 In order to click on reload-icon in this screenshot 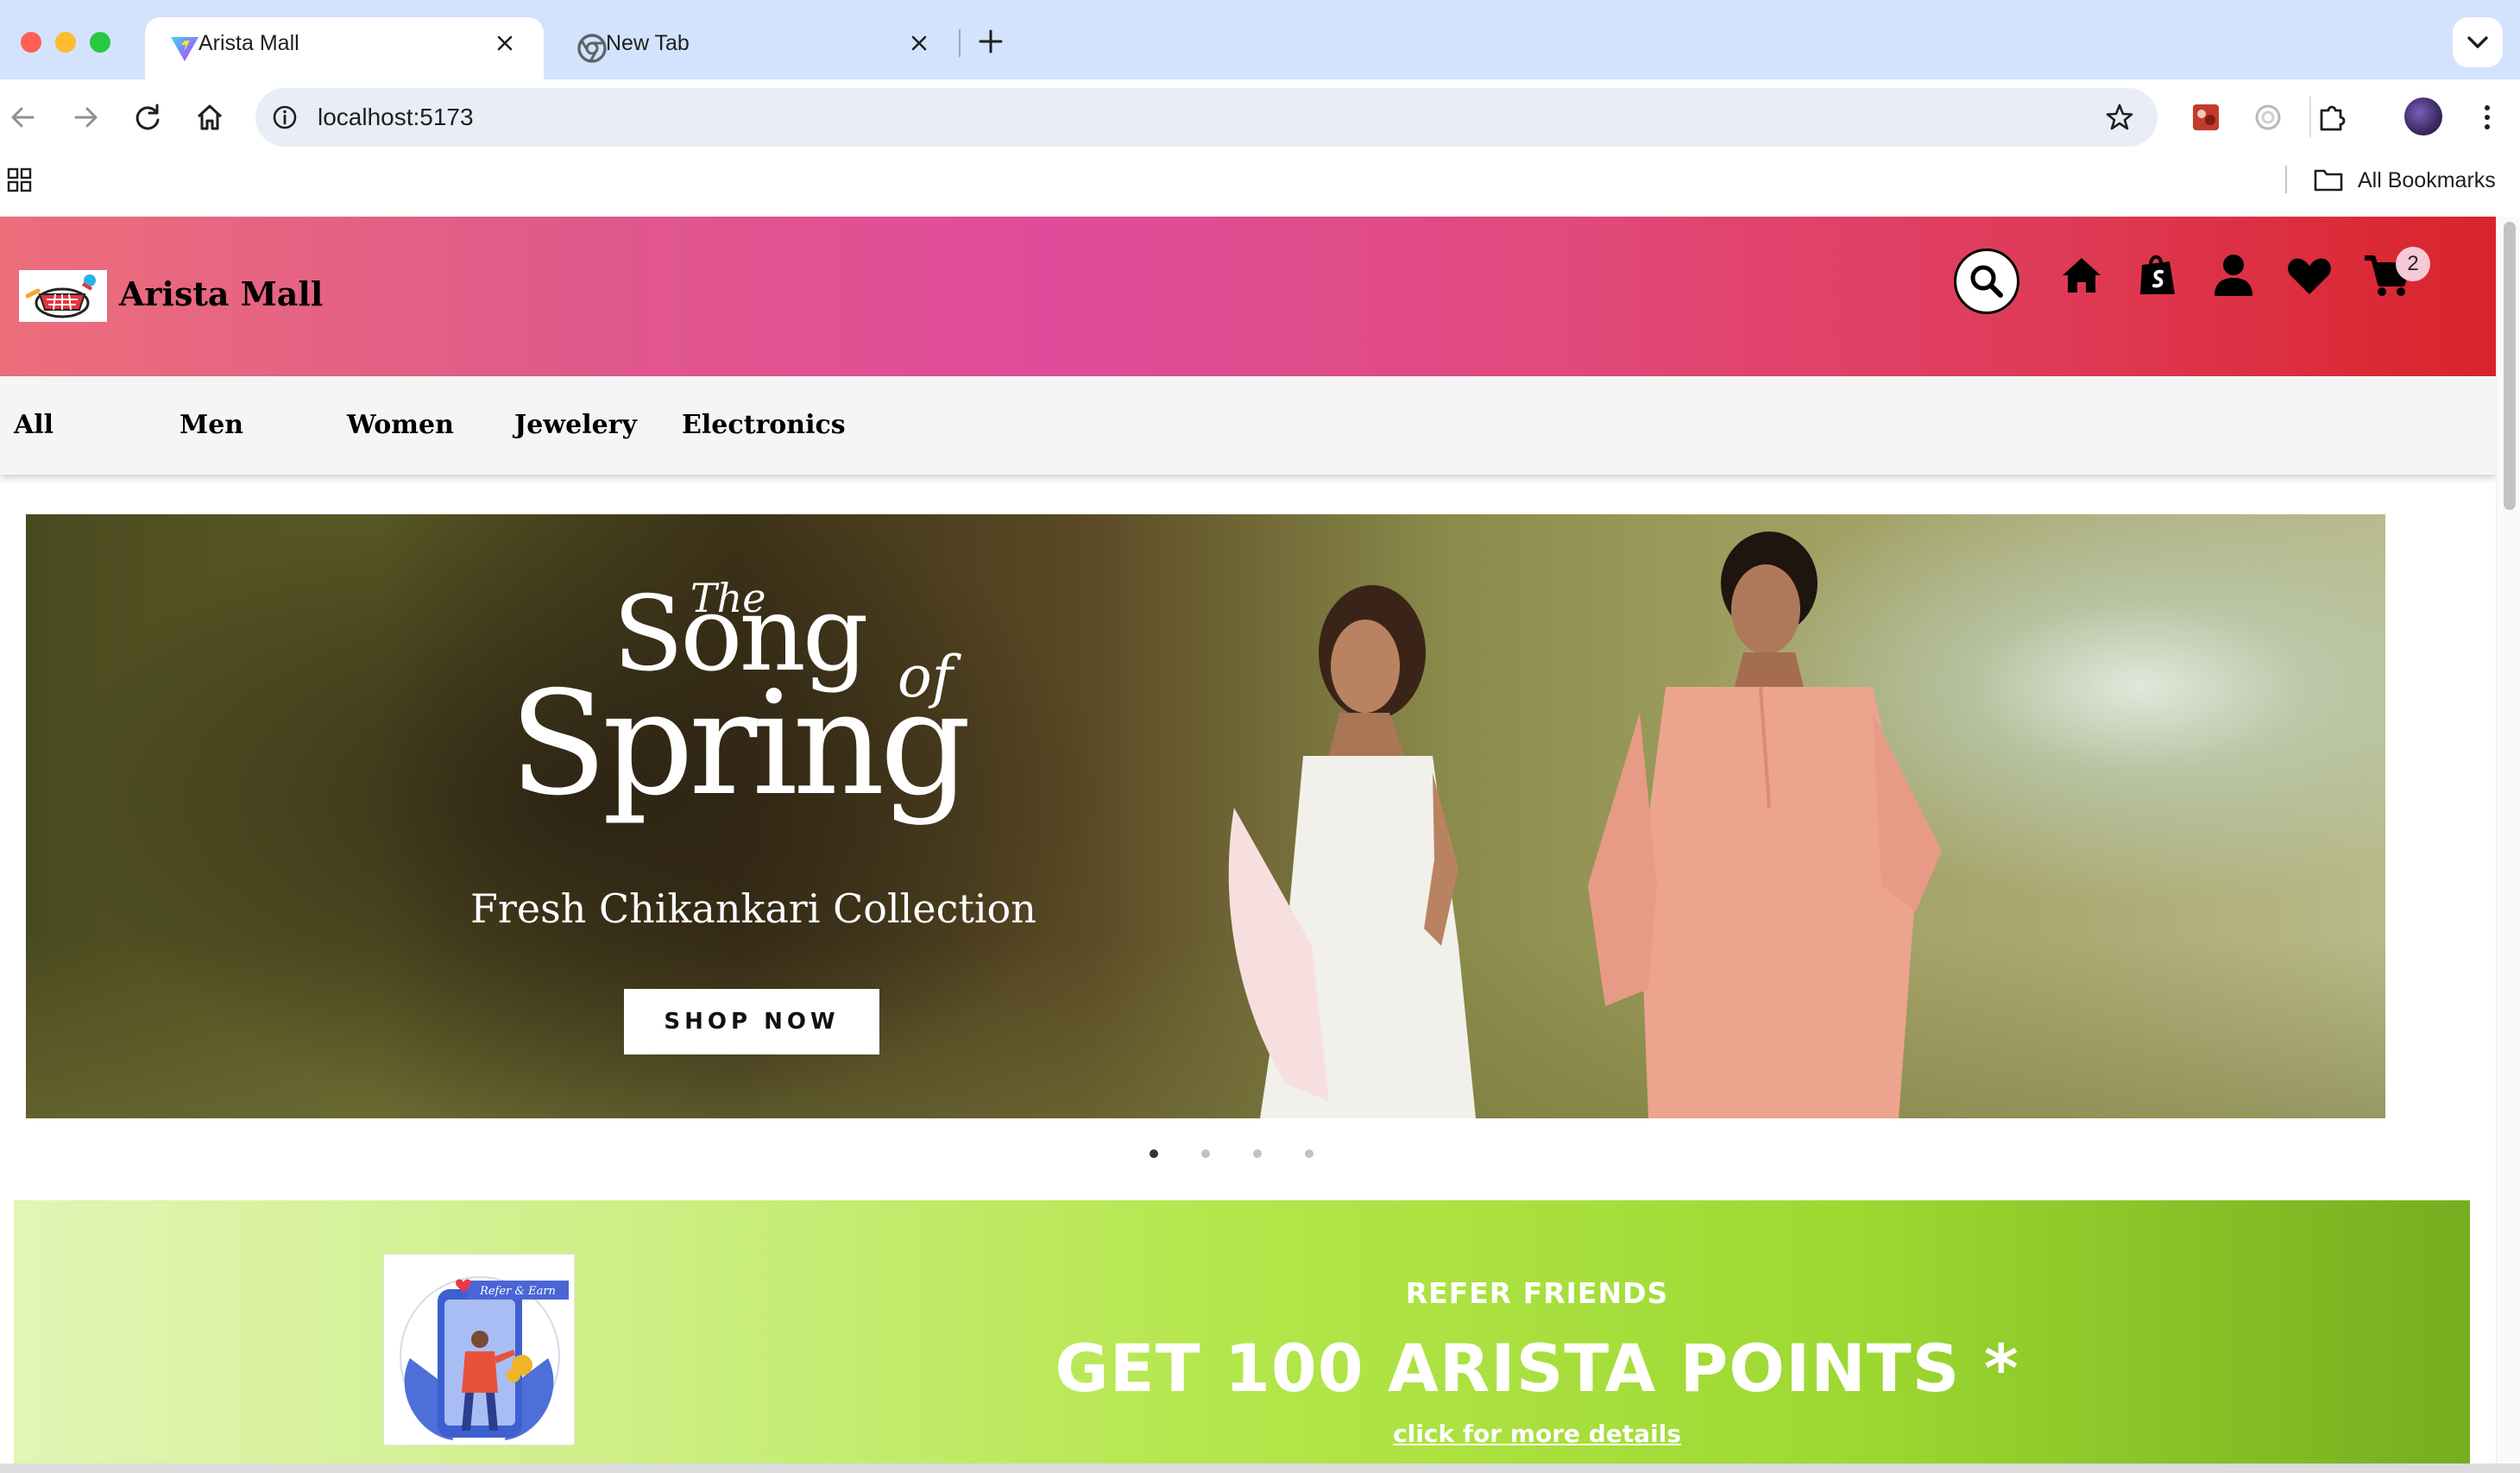, I will do `click(148, 118)`.